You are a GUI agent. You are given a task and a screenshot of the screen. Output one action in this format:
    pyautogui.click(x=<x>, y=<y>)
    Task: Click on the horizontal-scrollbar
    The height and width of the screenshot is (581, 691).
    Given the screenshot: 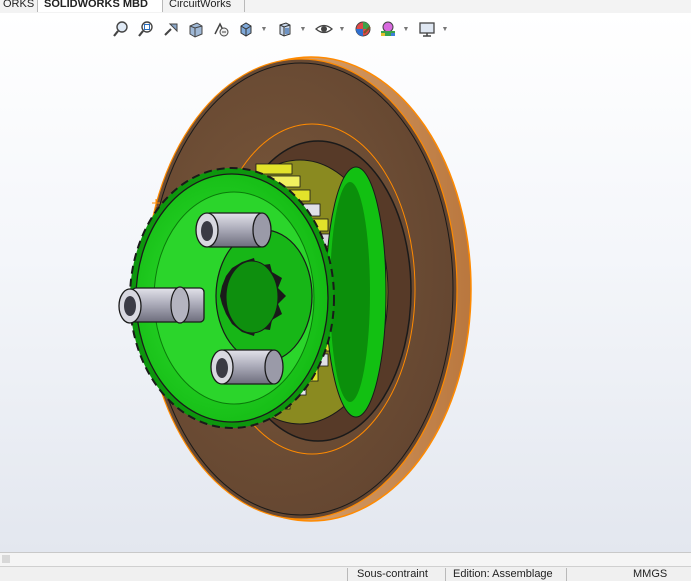 What is the action you would take?
    pyautogui.click(x=345, y=560)
    